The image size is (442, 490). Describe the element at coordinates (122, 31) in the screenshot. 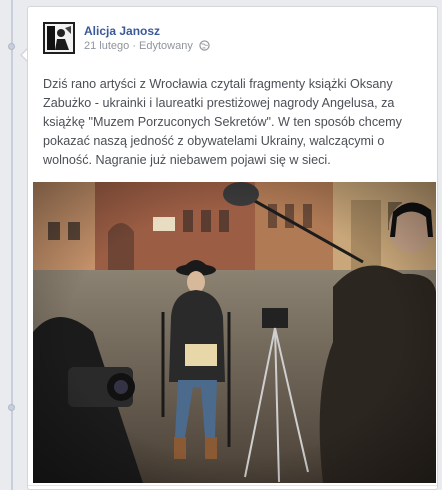

I see `author-name-link: Alicja Janosz` at that location.